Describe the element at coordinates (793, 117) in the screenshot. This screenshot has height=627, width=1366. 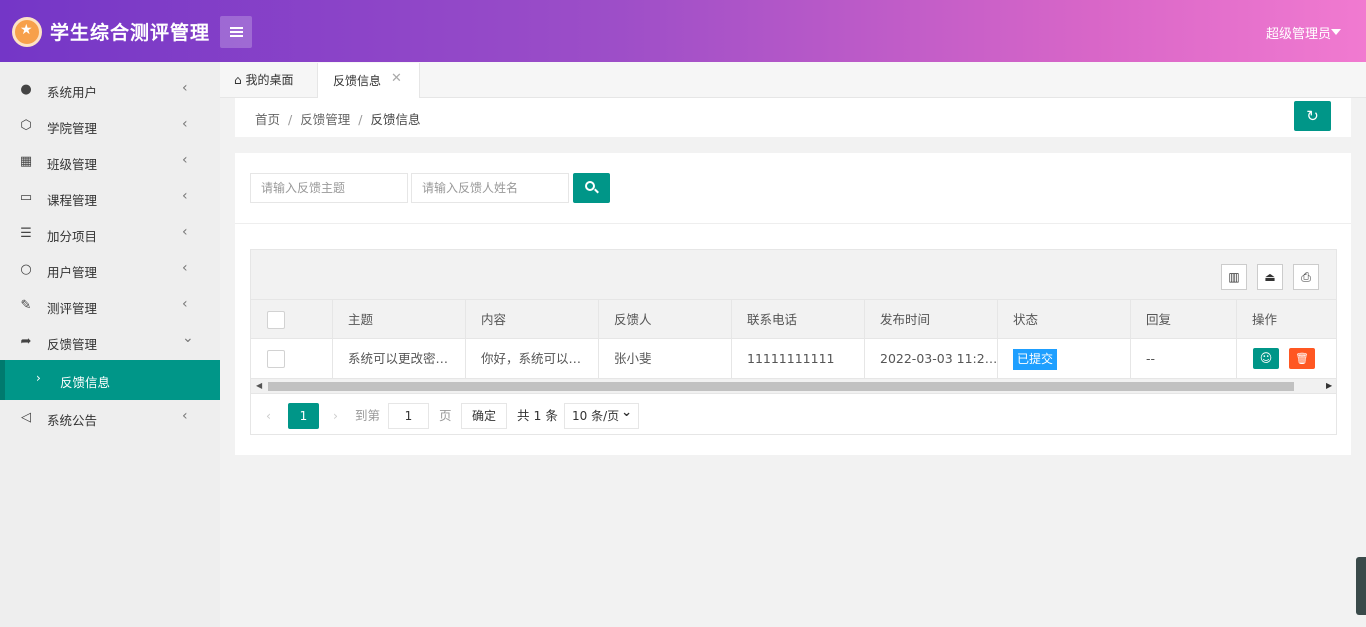
I see `breadcrumb-bar: 首页 / 反馈管理 / 反馈信息 ↻` at that location.